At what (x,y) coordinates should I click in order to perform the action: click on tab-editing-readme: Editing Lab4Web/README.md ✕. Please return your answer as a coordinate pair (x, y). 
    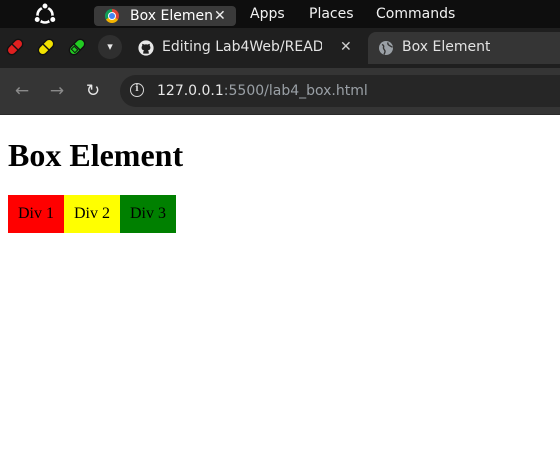
    Looking at the image, I should click on (246, 48).